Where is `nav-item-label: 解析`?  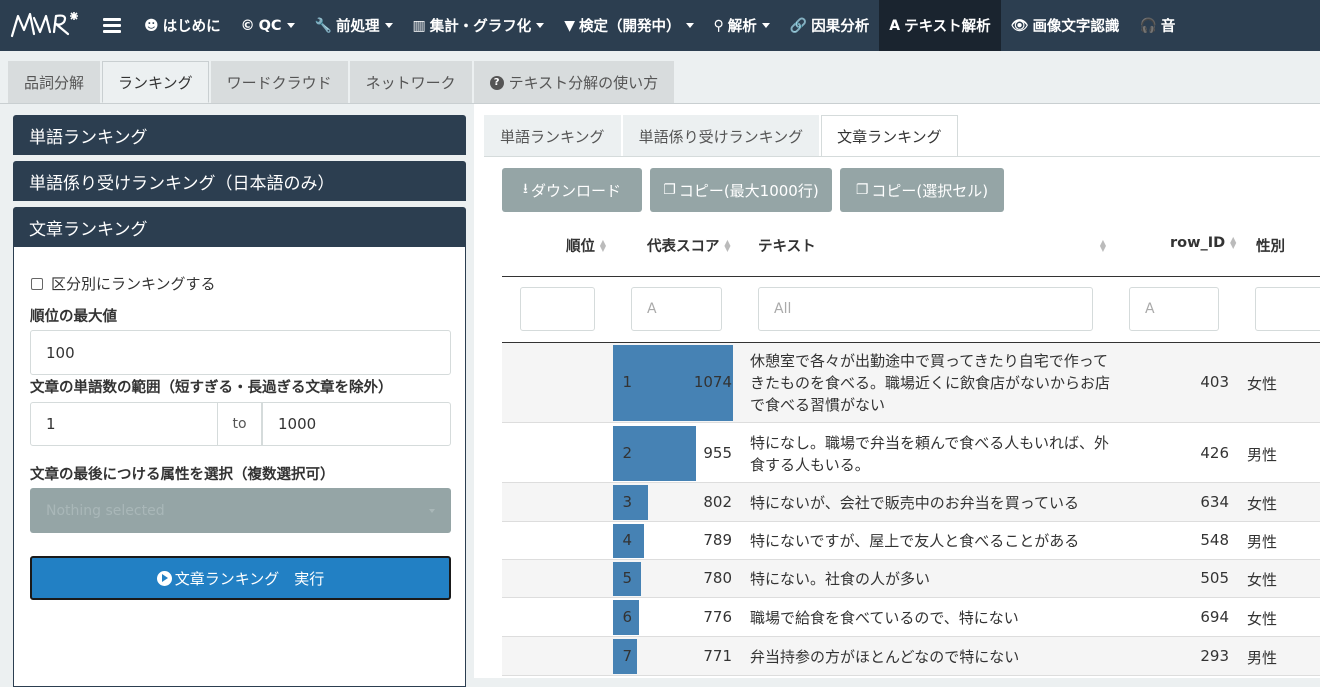
nav-item-label: 解析 is located at coordinates (742, 27).